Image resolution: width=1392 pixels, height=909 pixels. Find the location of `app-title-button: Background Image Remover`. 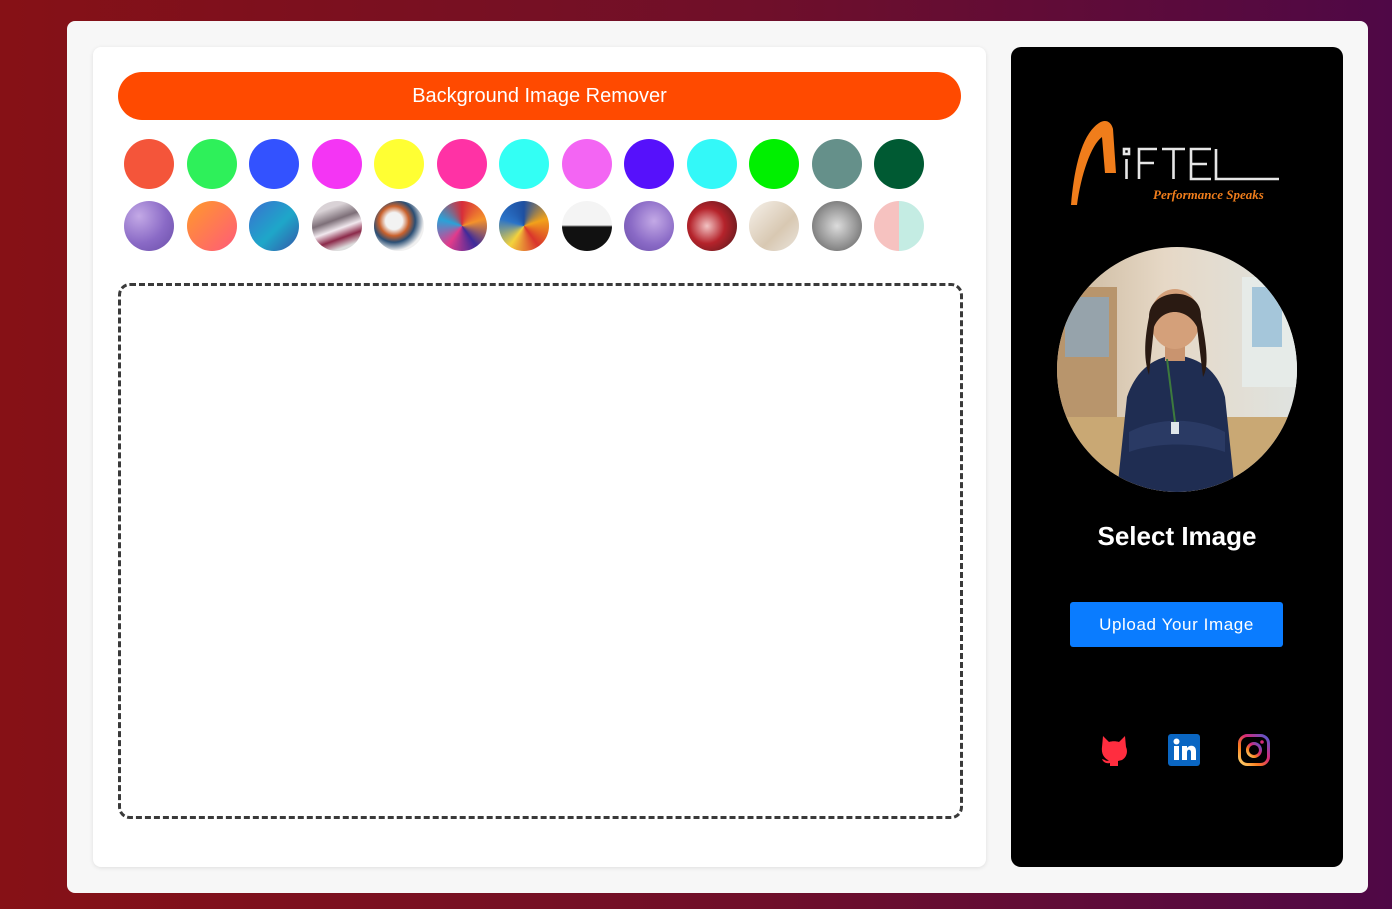

app-title-button: Background Image Remover is located at coordinates (539, 96).